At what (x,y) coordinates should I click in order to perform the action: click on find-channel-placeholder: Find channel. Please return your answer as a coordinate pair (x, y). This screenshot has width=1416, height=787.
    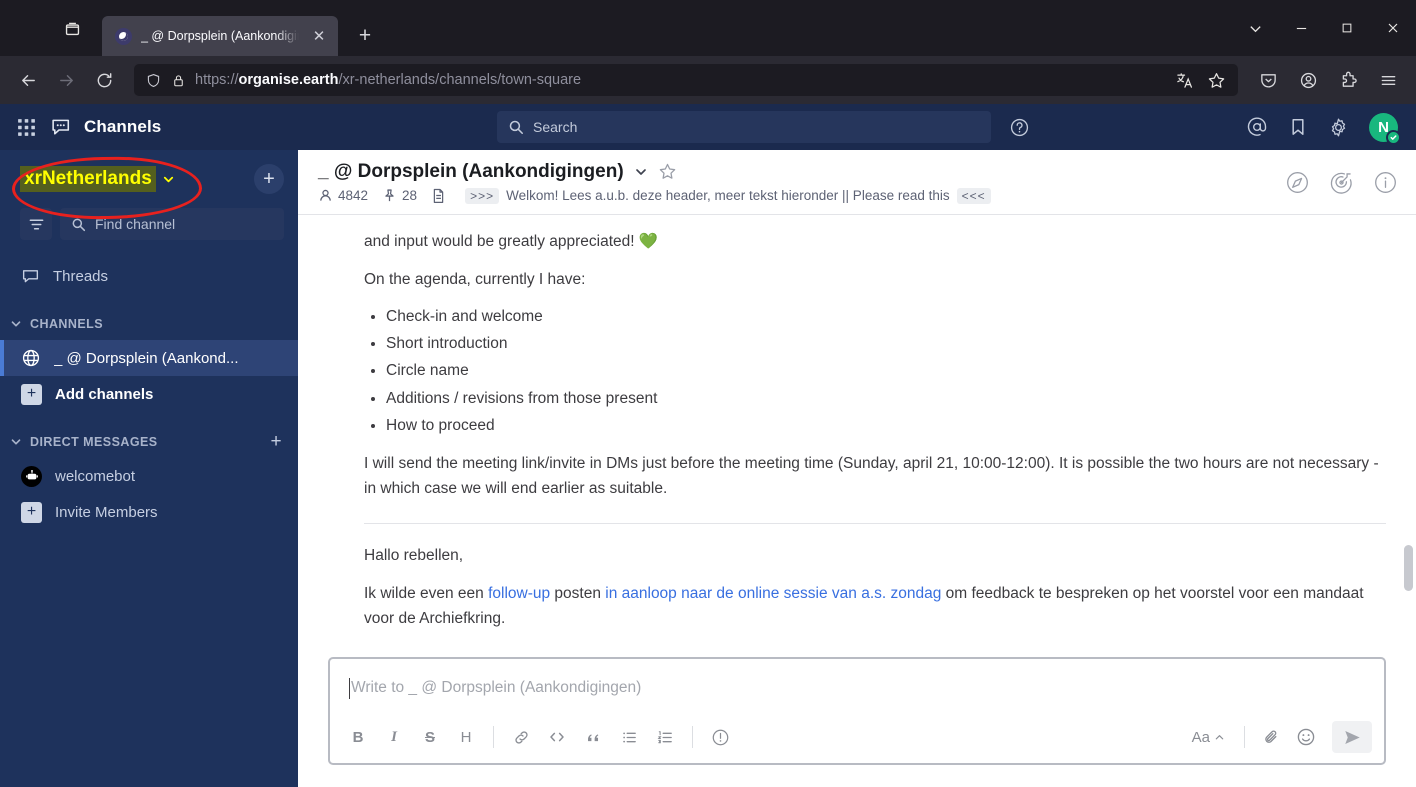
    Looking at the image, I should click on (135, 224).